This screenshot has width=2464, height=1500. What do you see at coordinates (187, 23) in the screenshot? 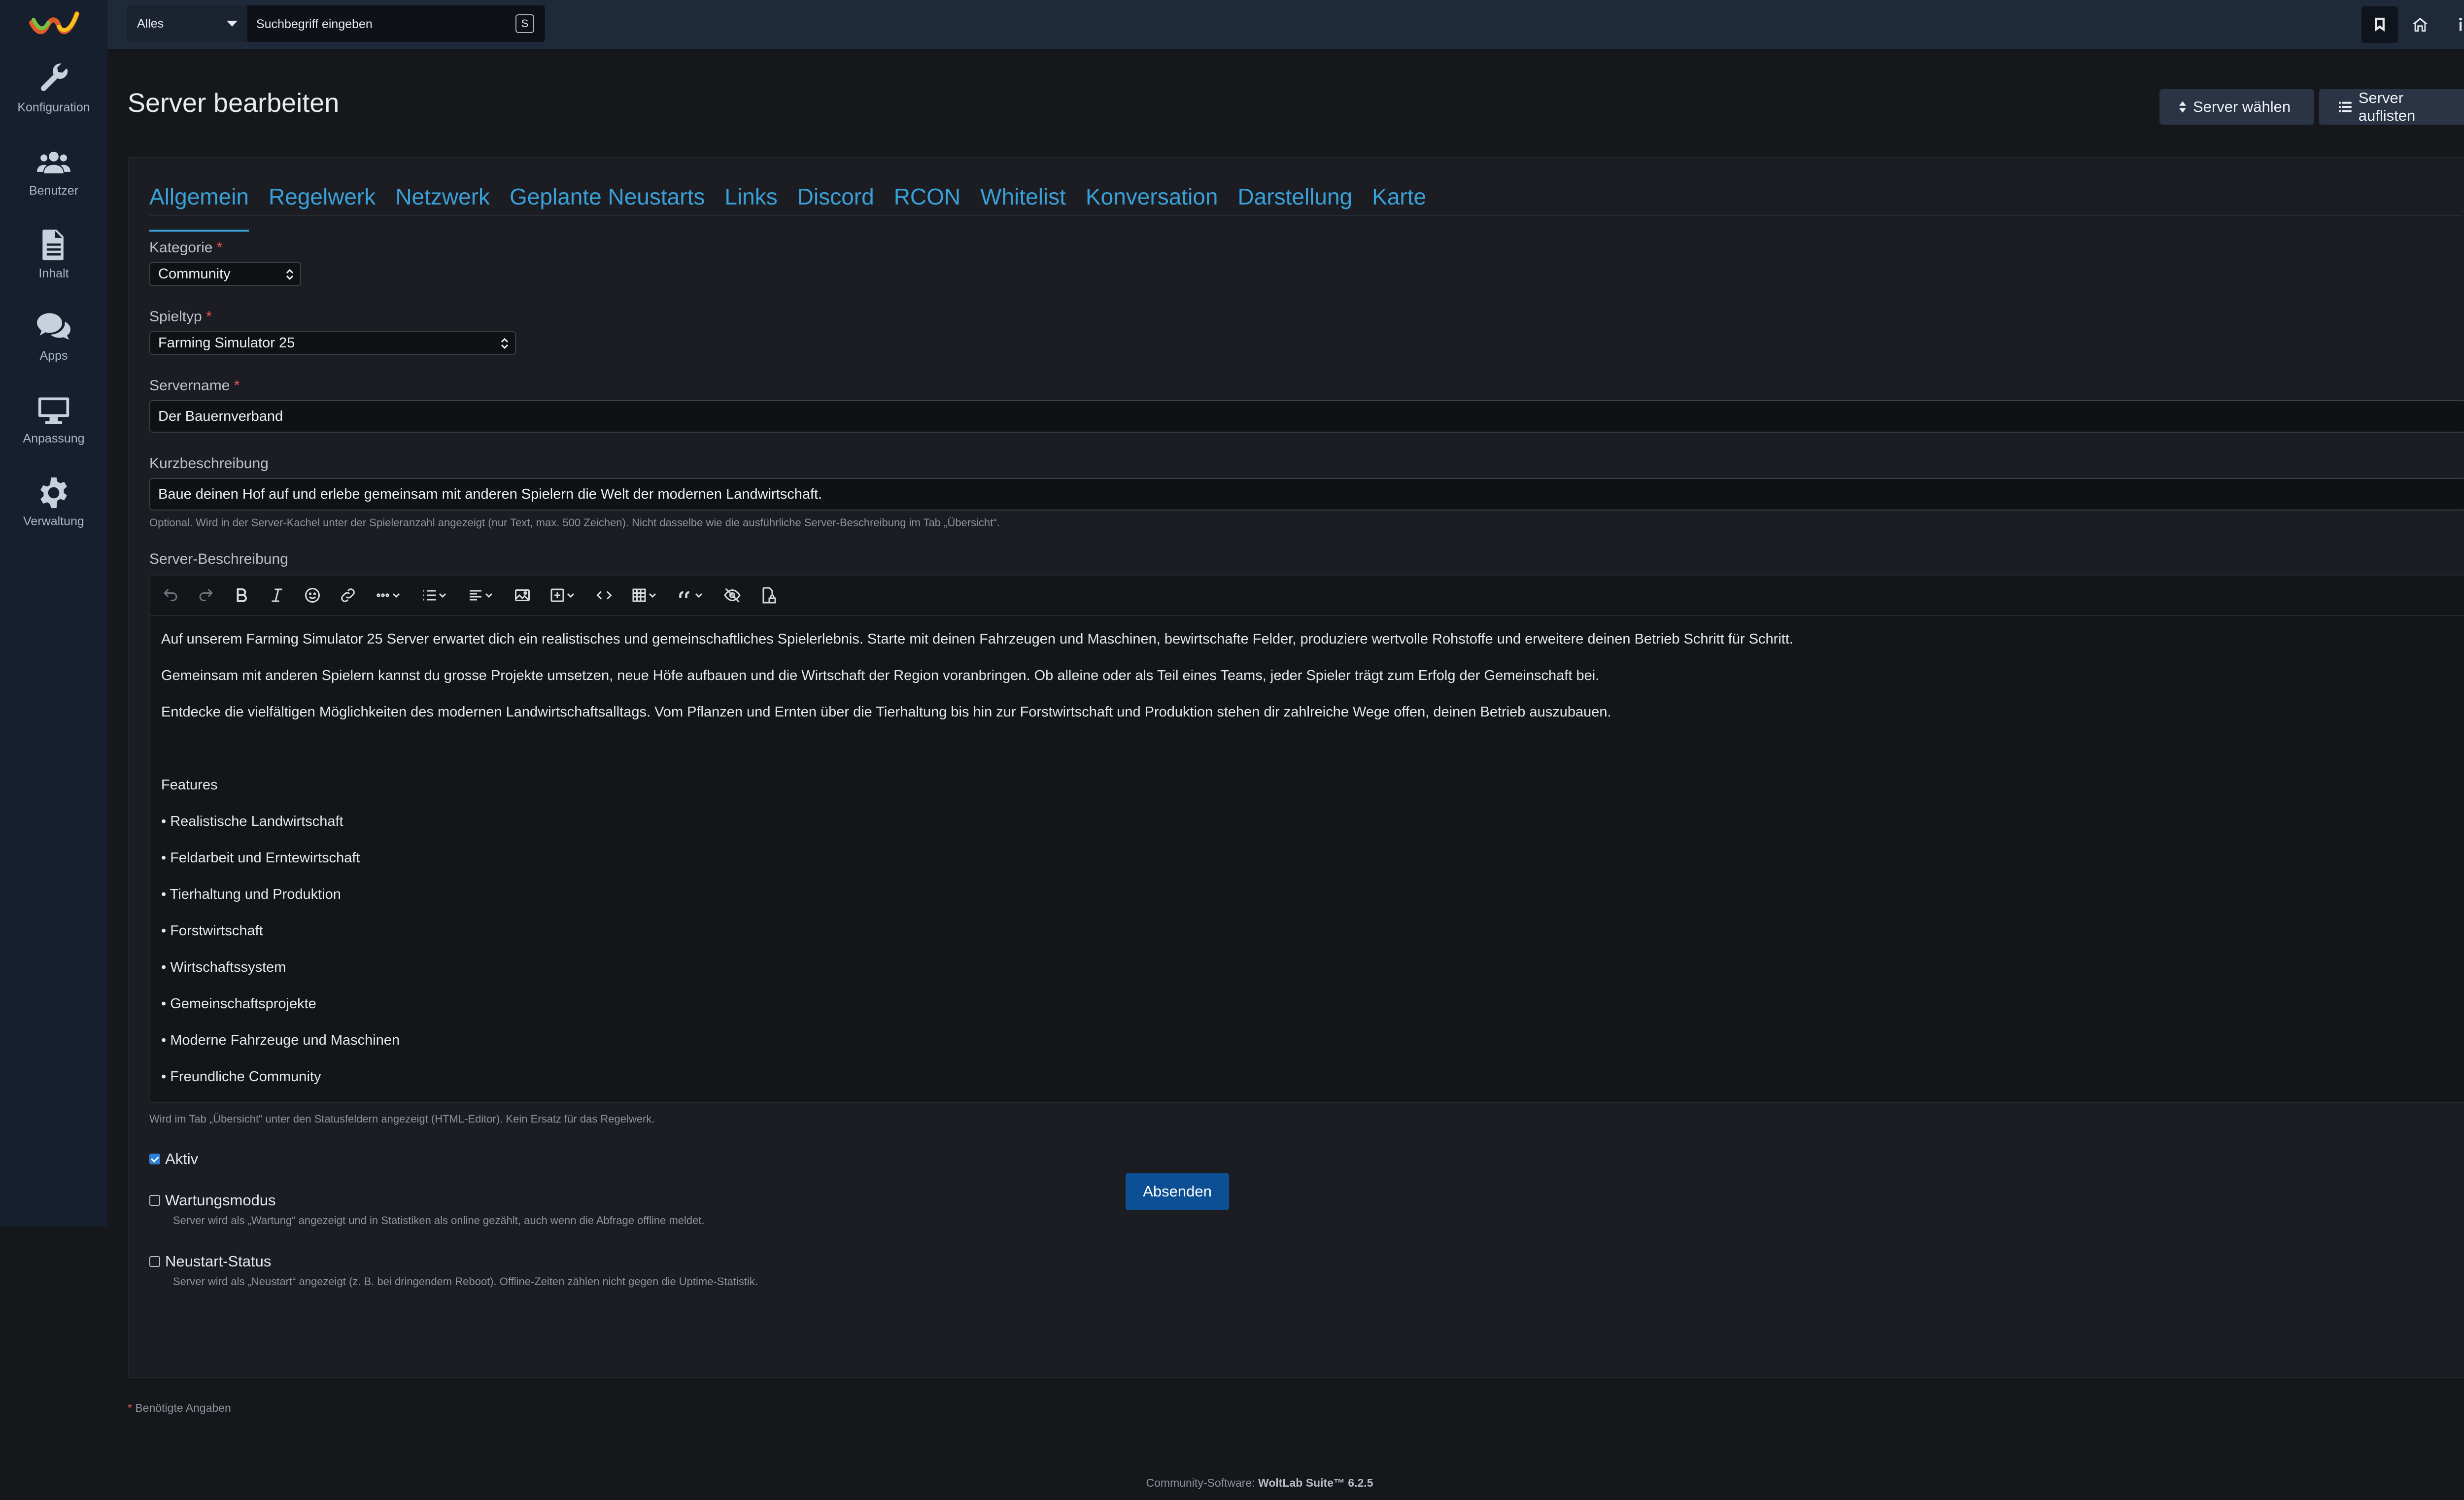
I see `search-scope-select: Alles` at bounding box center [187, 23].